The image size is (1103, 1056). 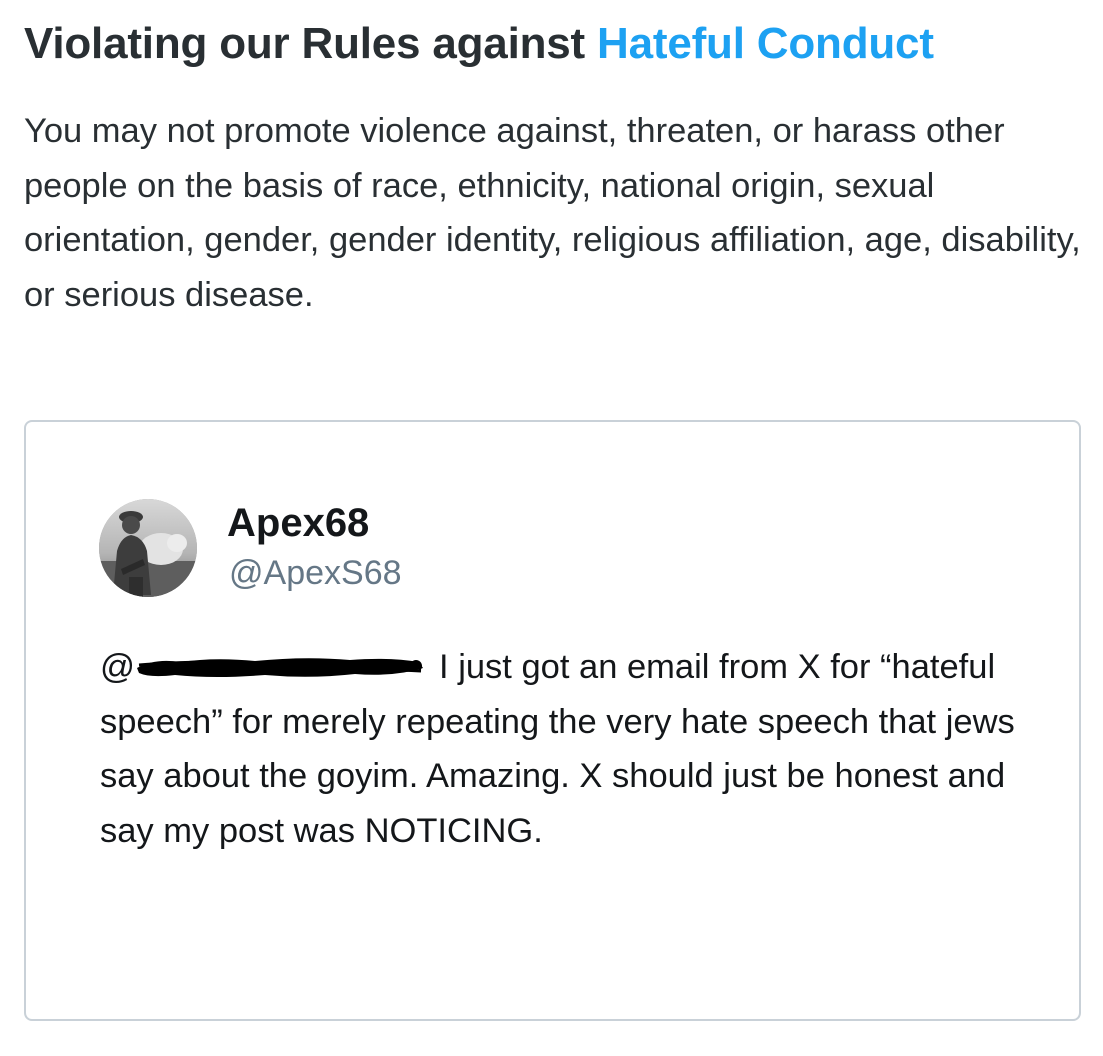 I want to click on redaction-scribble-icon, so click(x=280, y=667).